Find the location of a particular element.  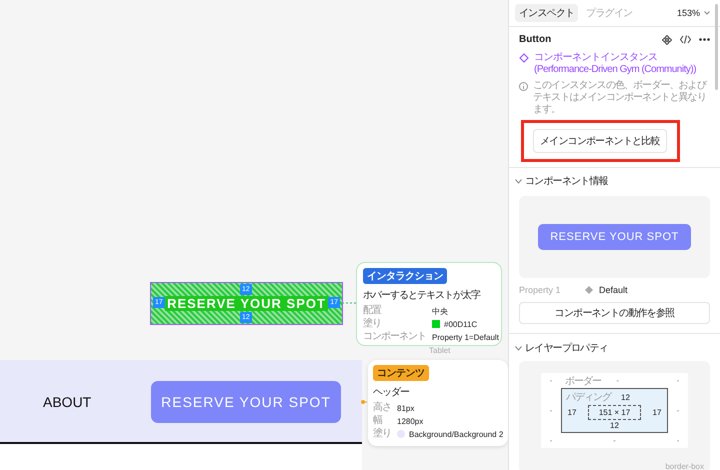

property-label: コンポーネント is located at coordinates (394, 337).